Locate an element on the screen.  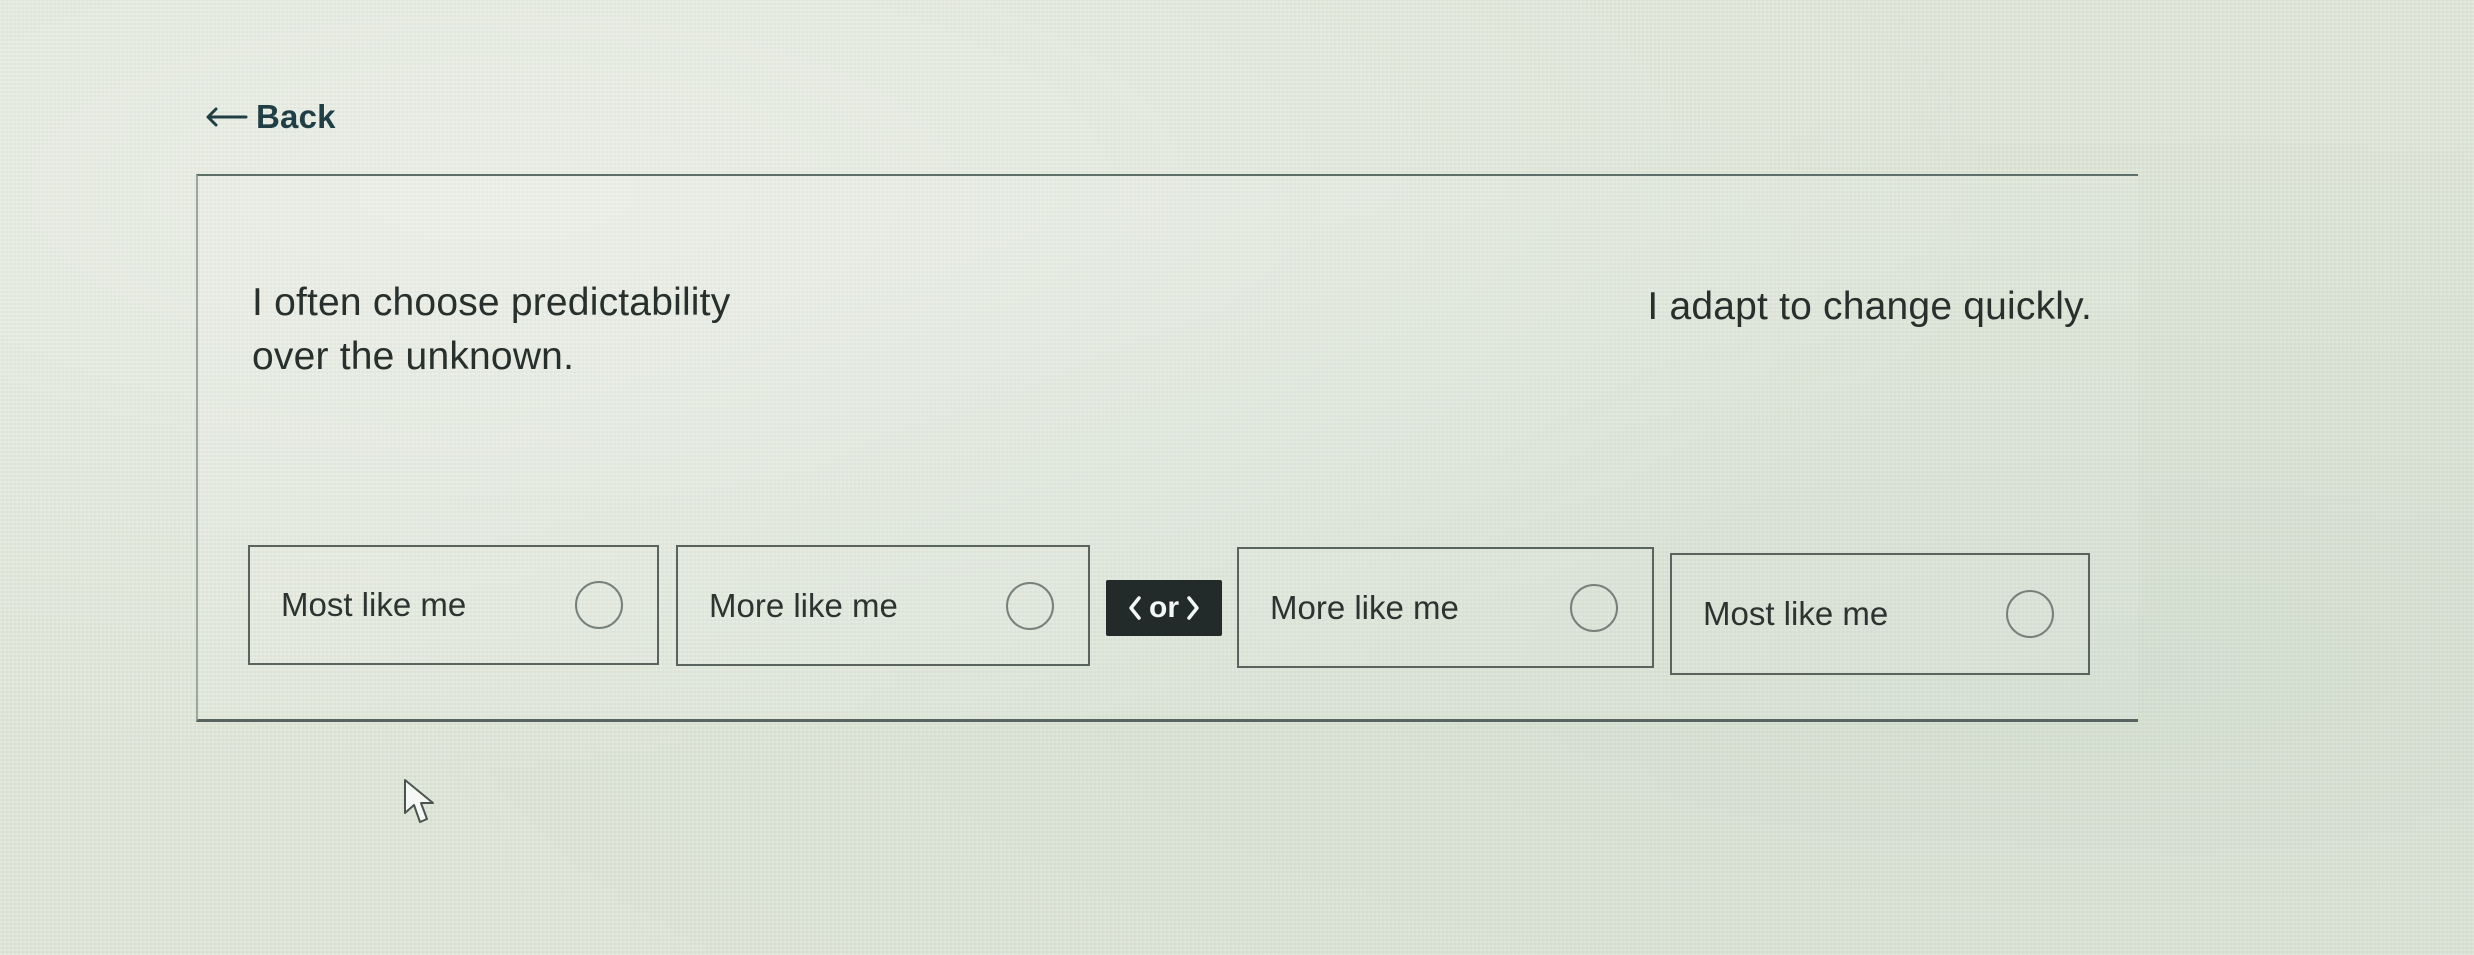
chevron-right-icon is located at coordinates (1193, 608).